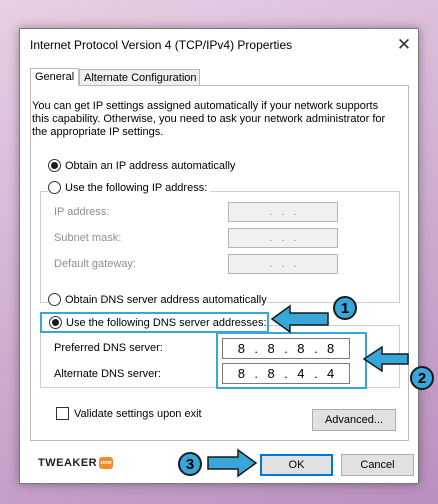 This screenshot has width=438, height=504. What do you see at coordinates (88, 238) in the screenshot?
I see `subnet-mask-label: Subnet mask:` at bounding box center [88, 238].